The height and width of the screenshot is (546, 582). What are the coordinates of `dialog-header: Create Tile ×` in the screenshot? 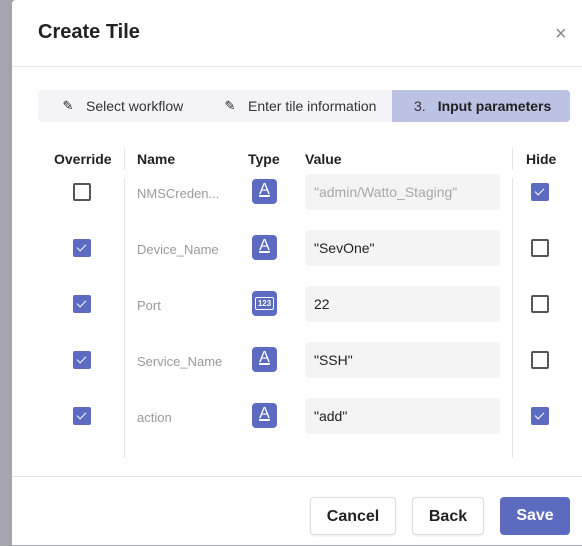 It's located at (297, 33).